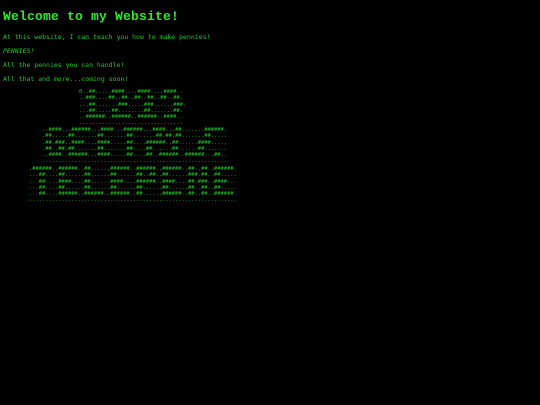  I want to click on coming-soon-text: All that and more...coming soon!, so click(66, 79).